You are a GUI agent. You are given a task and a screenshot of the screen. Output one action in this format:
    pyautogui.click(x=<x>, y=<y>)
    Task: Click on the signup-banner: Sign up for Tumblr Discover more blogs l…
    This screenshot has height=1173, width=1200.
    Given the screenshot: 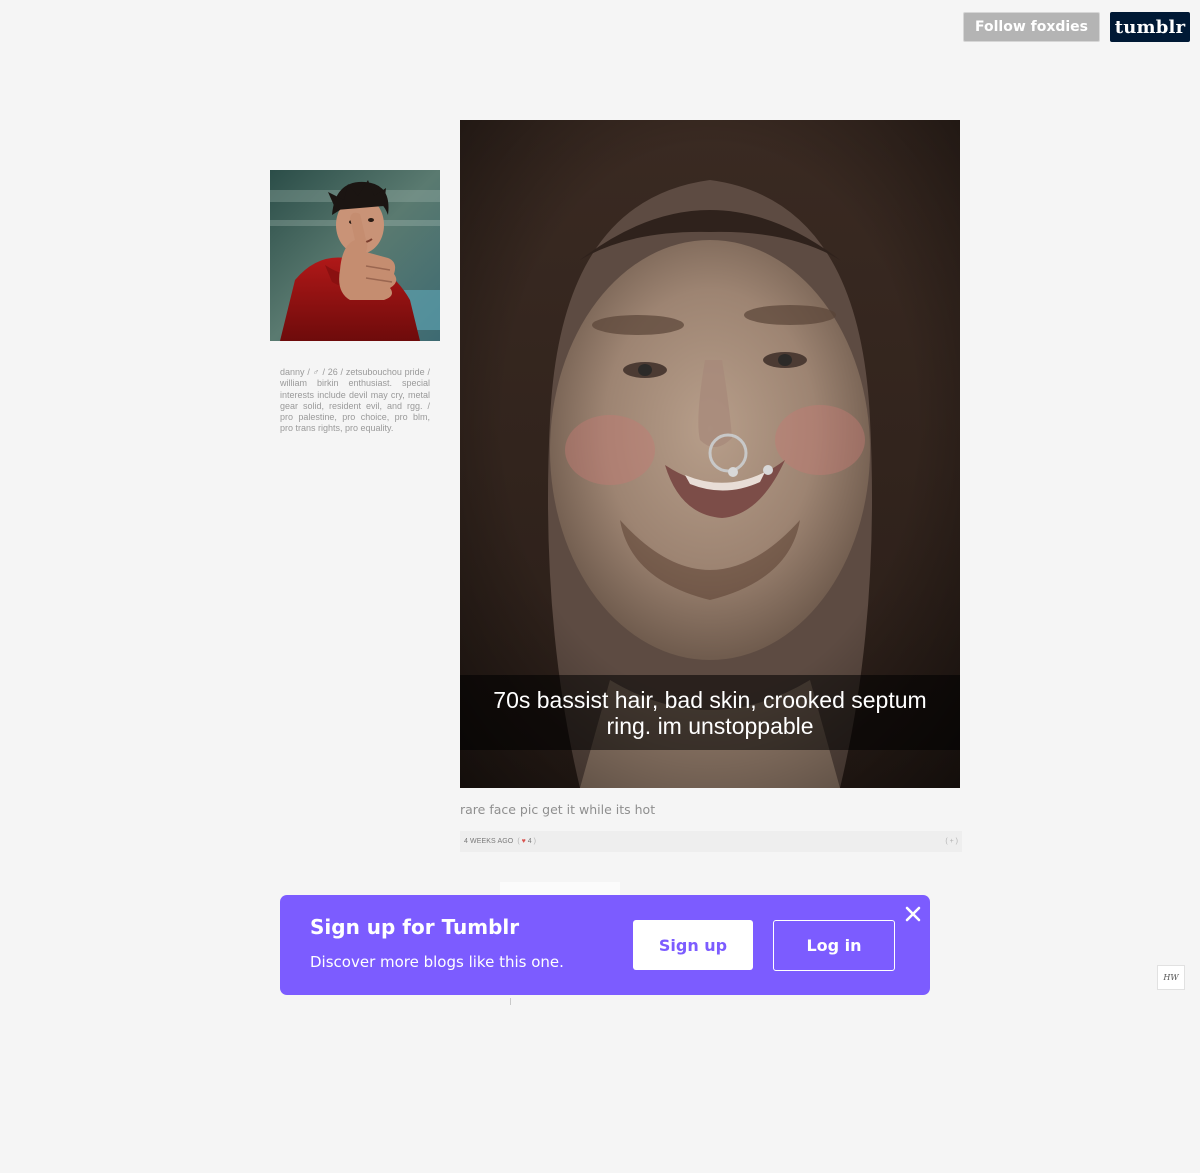 What is the action you would take?
    pyautogui.click(x=605, y=945)
    